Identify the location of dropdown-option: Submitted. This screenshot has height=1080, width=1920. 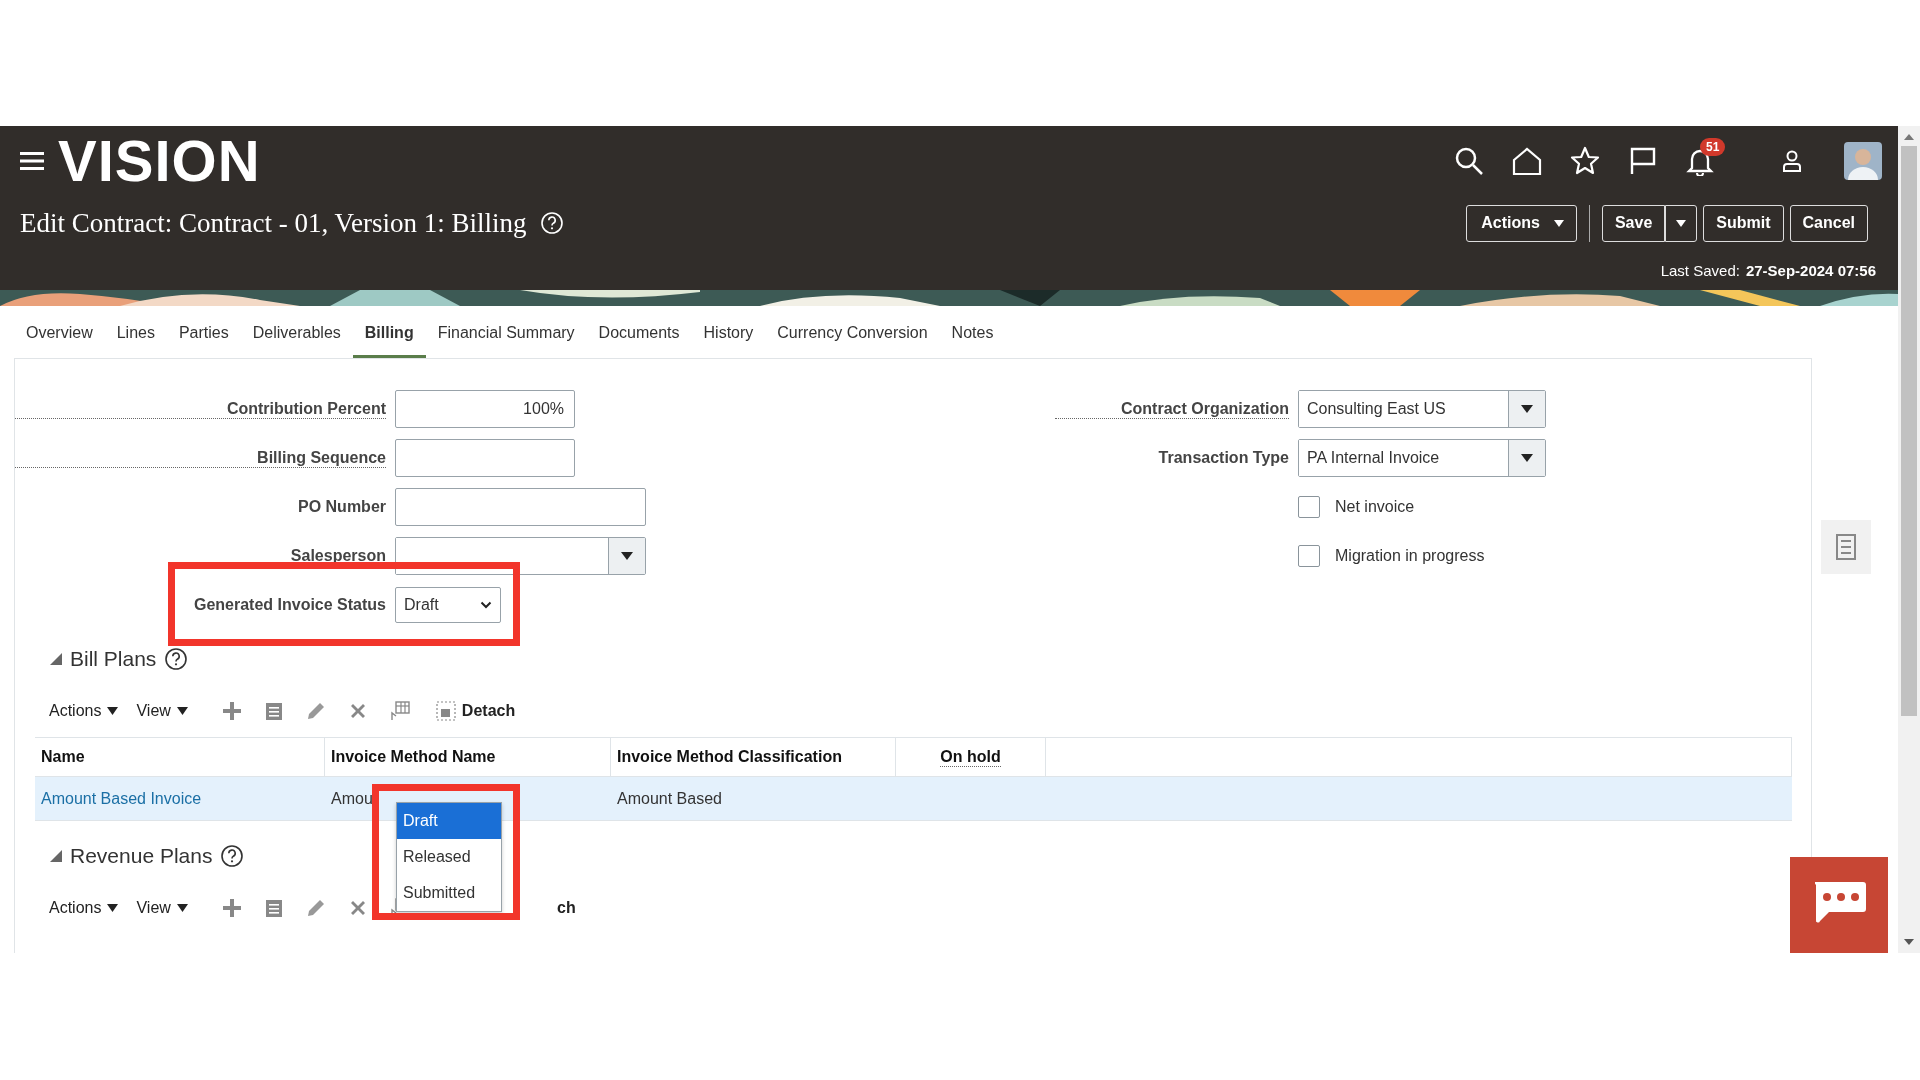
(449, 893).